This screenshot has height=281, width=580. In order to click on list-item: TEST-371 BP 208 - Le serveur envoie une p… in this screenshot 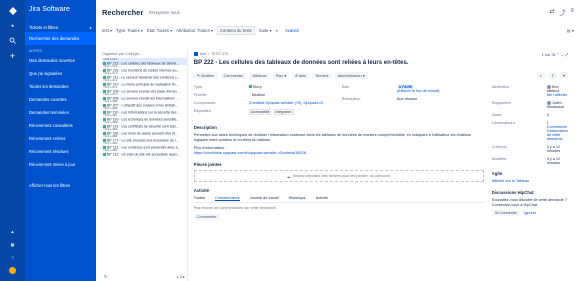, I will do `click(144, 89)`.